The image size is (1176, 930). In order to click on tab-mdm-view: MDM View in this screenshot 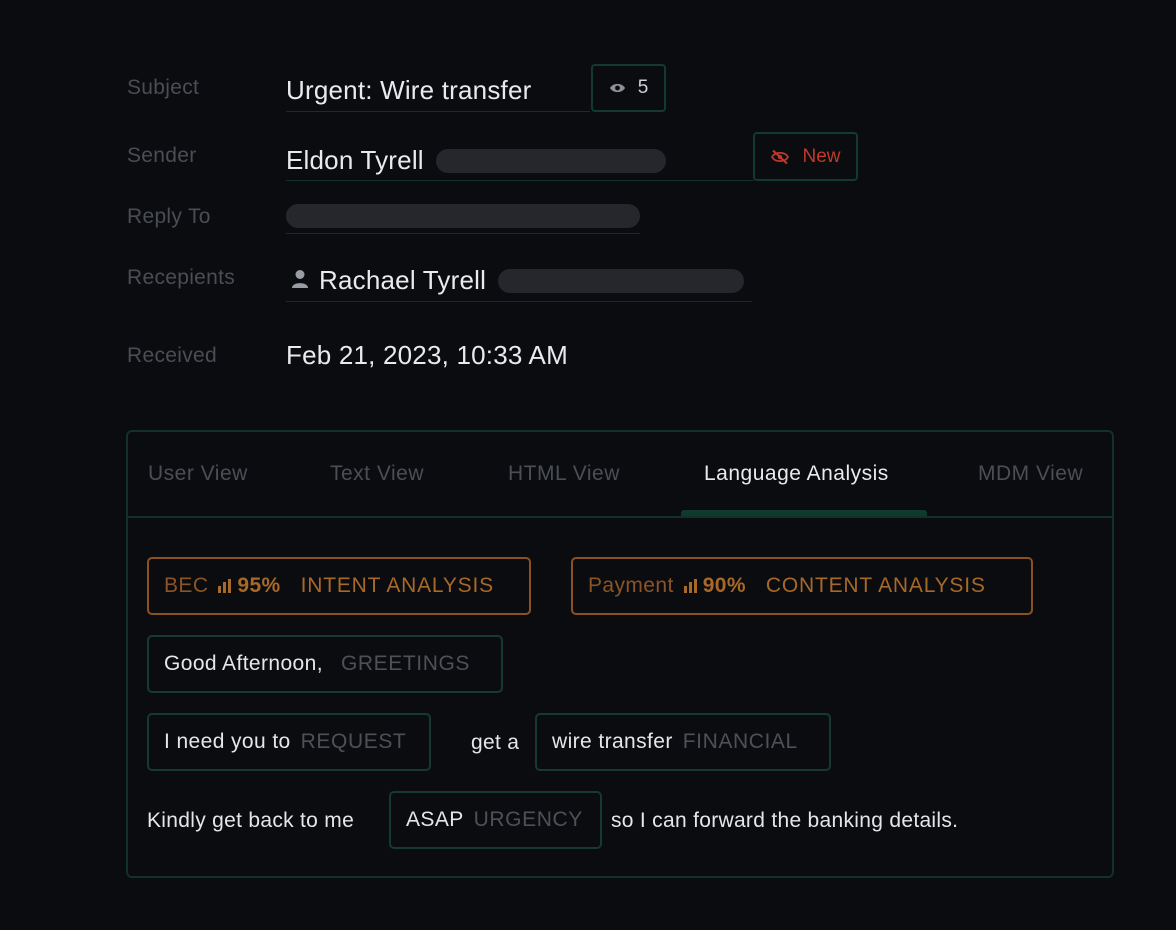, I will do `click(1030, 474)`.